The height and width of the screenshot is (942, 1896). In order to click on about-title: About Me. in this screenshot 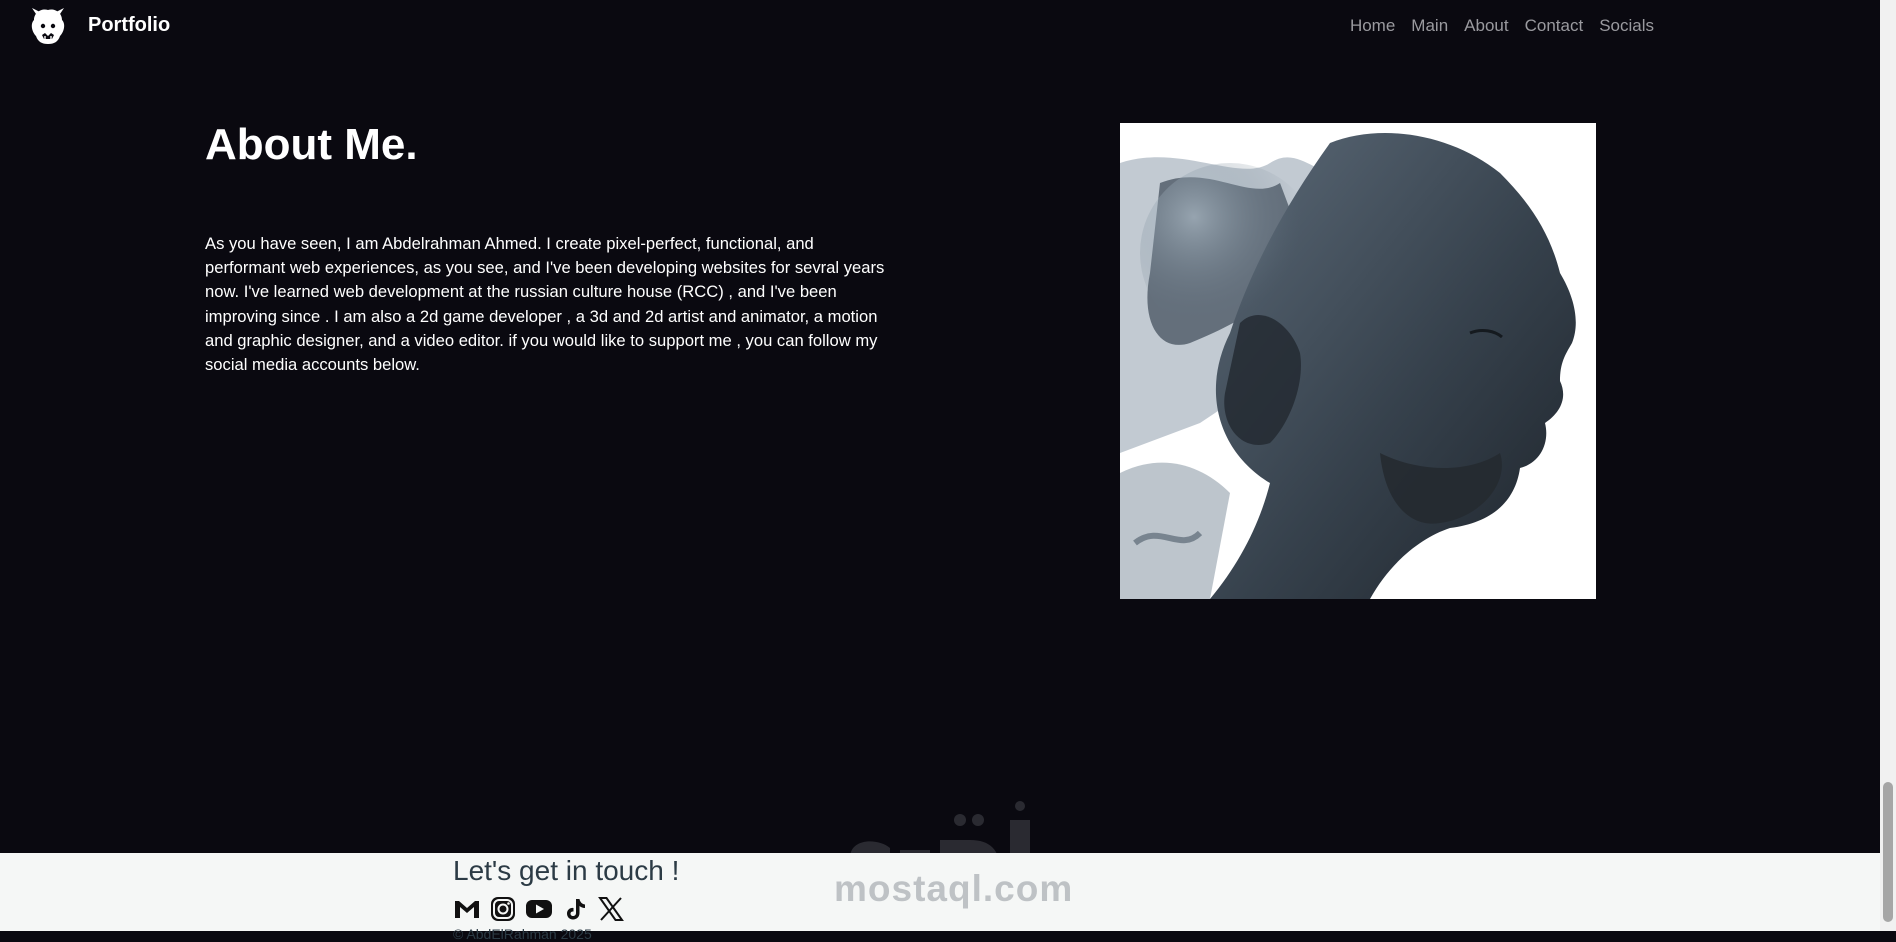, I will do `click(311, 144)`.